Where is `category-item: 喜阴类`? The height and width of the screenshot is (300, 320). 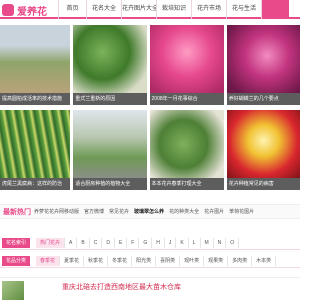
category-item: 喜阴类 is located at coordinates (168, 261).